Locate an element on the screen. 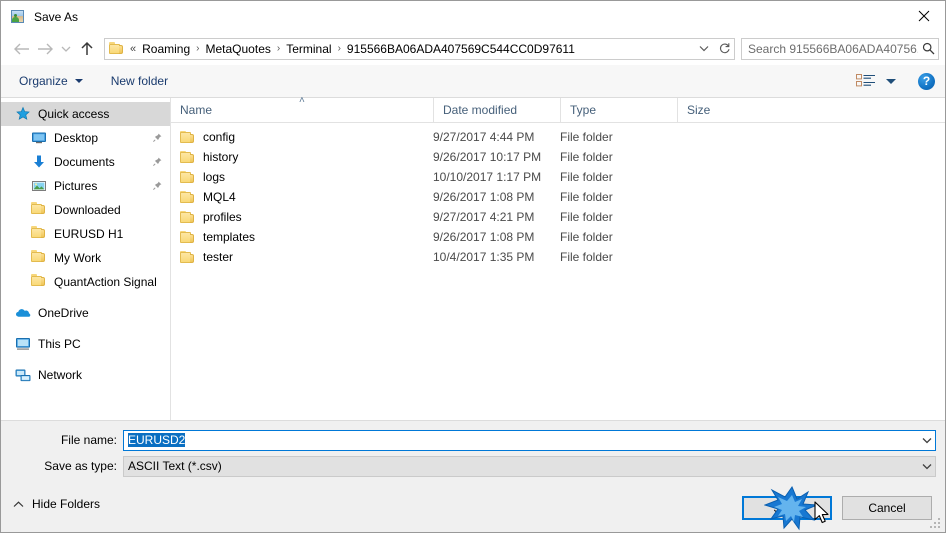  save-as-type-value: ASCII Text (*.csv) is located at coordinates (175, 466).